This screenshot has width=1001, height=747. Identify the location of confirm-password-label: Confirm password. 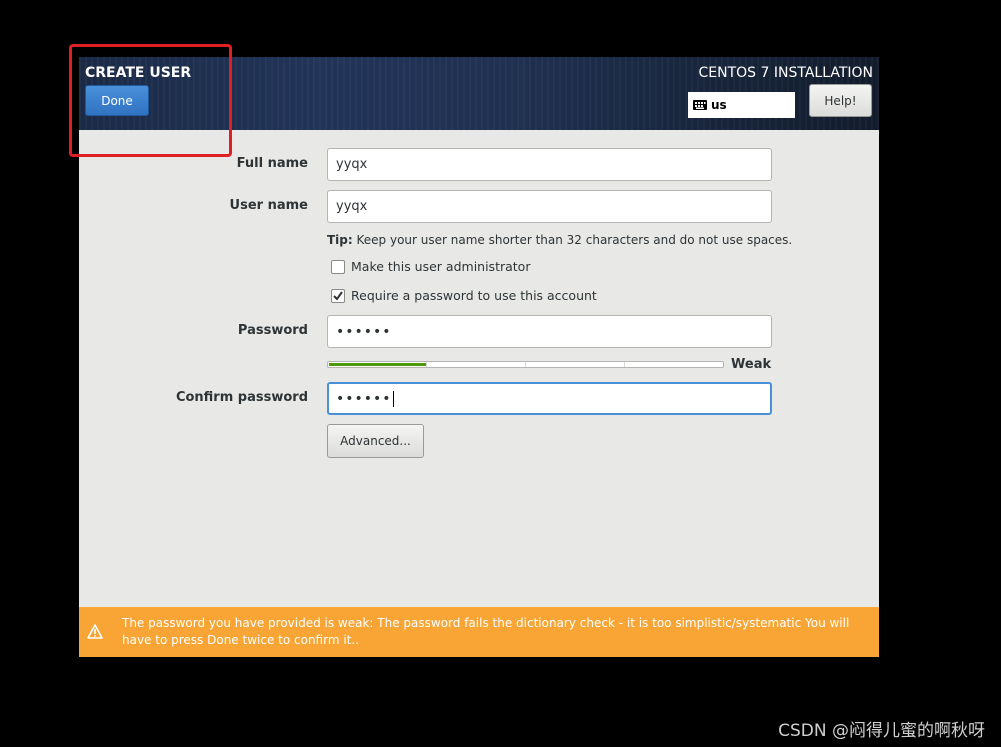
(241, 397).